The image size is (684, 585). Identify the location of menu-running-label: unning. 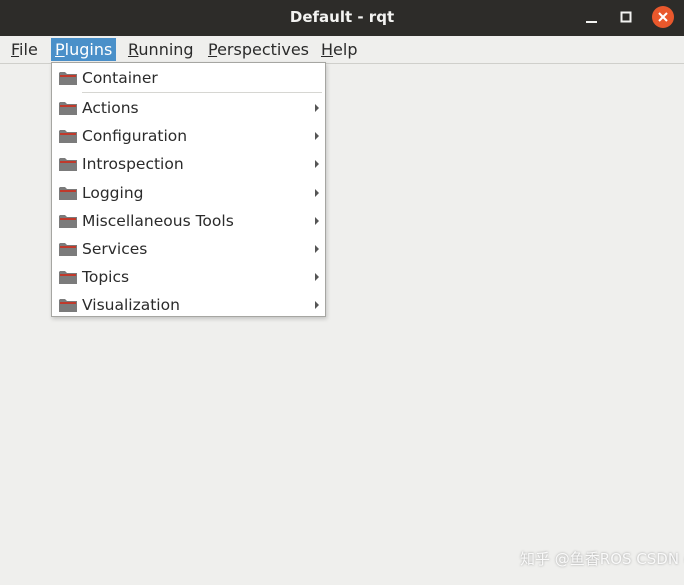
(166, 49).